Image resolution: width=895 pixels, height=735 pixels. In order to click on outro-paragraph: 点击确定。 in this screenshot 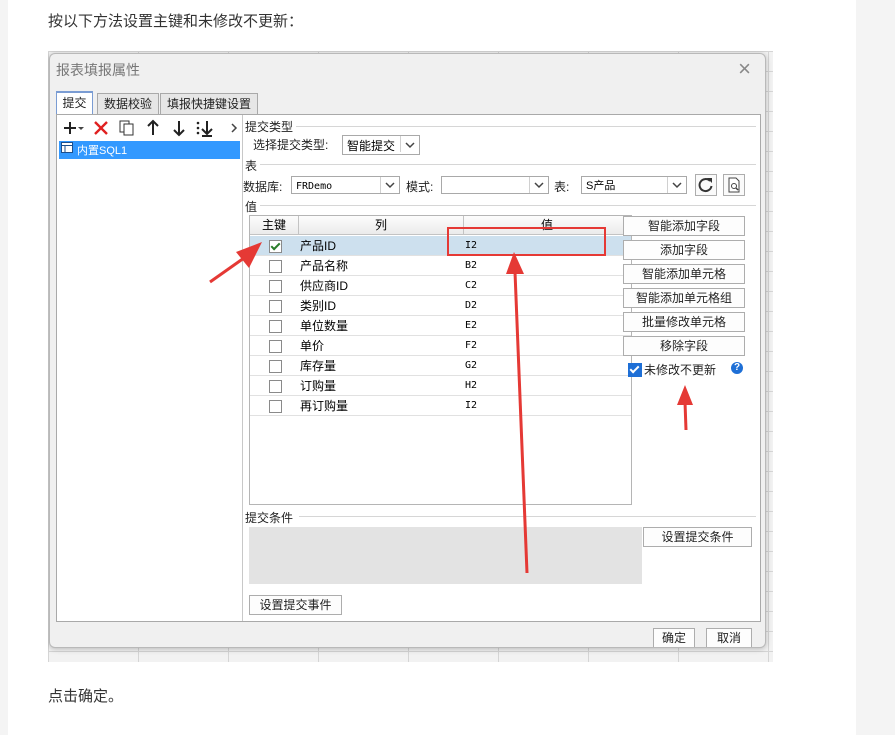, I will do `click(86, 696)`.